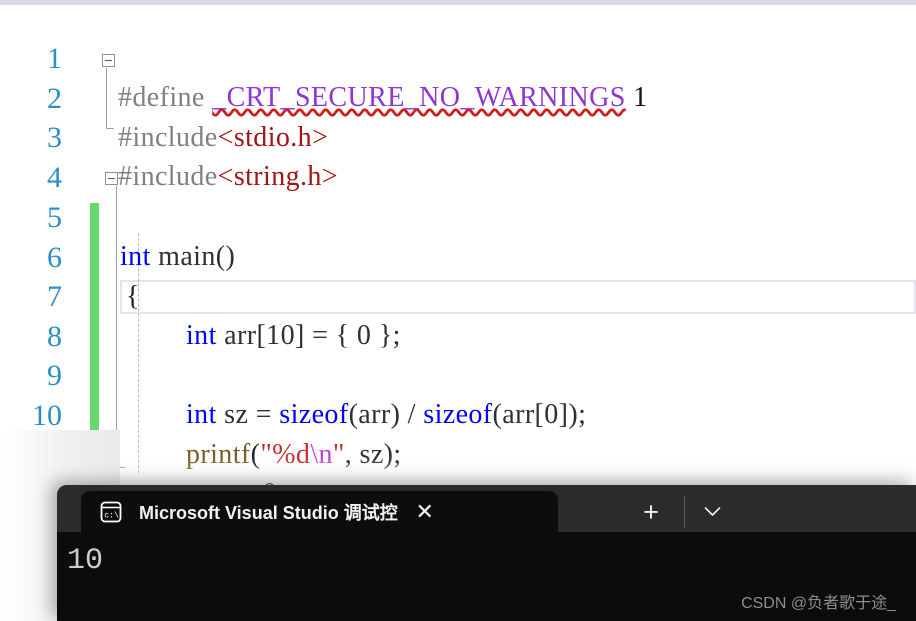  I want to click on watermark-text: CSDN @负者歌于途_, so click(818, 603).